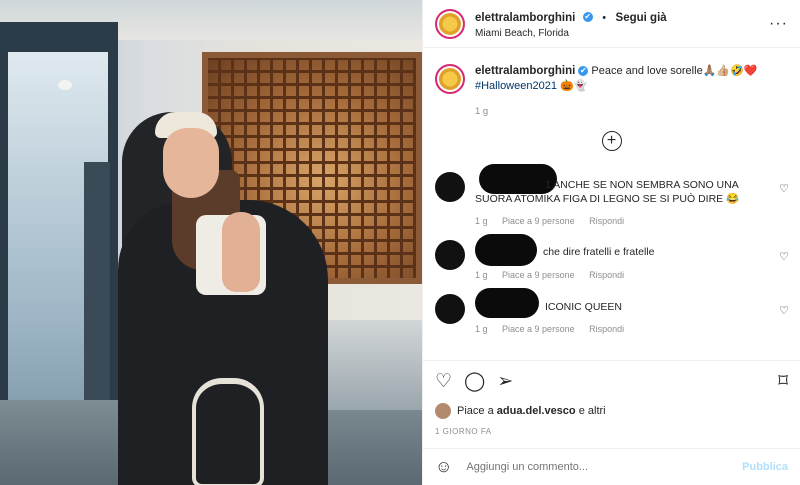 This screenshot has height=485, width=800. Describe the element at coordinates (228, 431) in the screenshot. I see `photo-rope` at that location.